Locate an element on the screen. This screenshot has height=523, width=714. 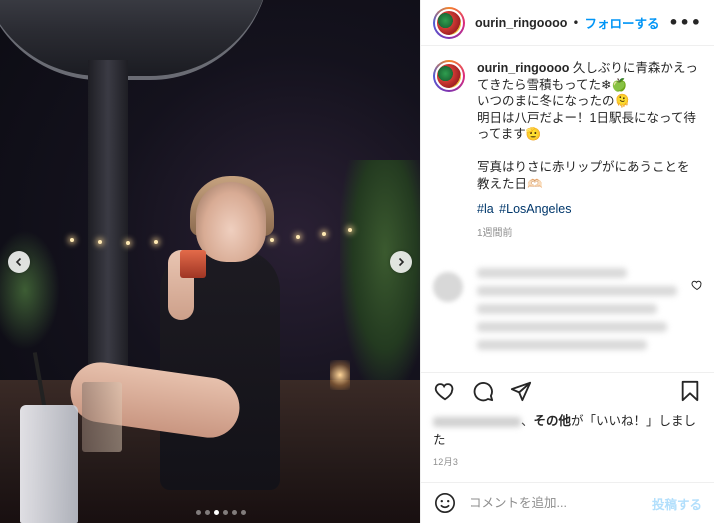
comment-icon is located at coordinates (483, 391).